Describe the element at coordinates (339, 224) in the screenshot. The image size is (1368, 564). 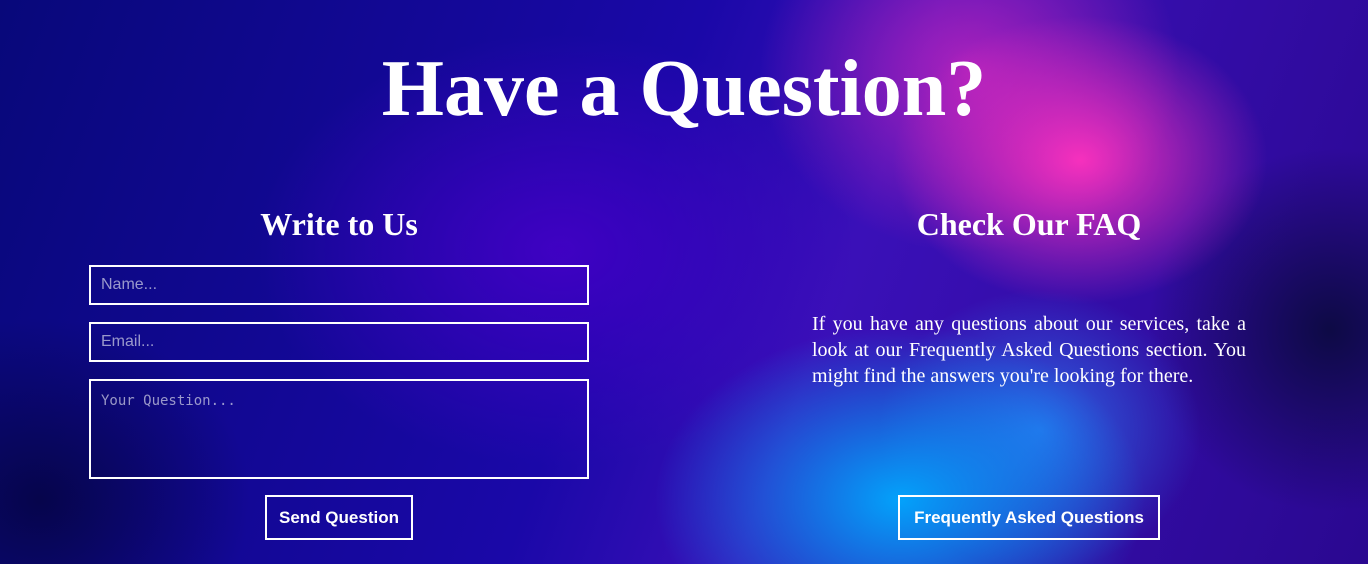
I see `write-to-us-heading: Write to Us` at that location.